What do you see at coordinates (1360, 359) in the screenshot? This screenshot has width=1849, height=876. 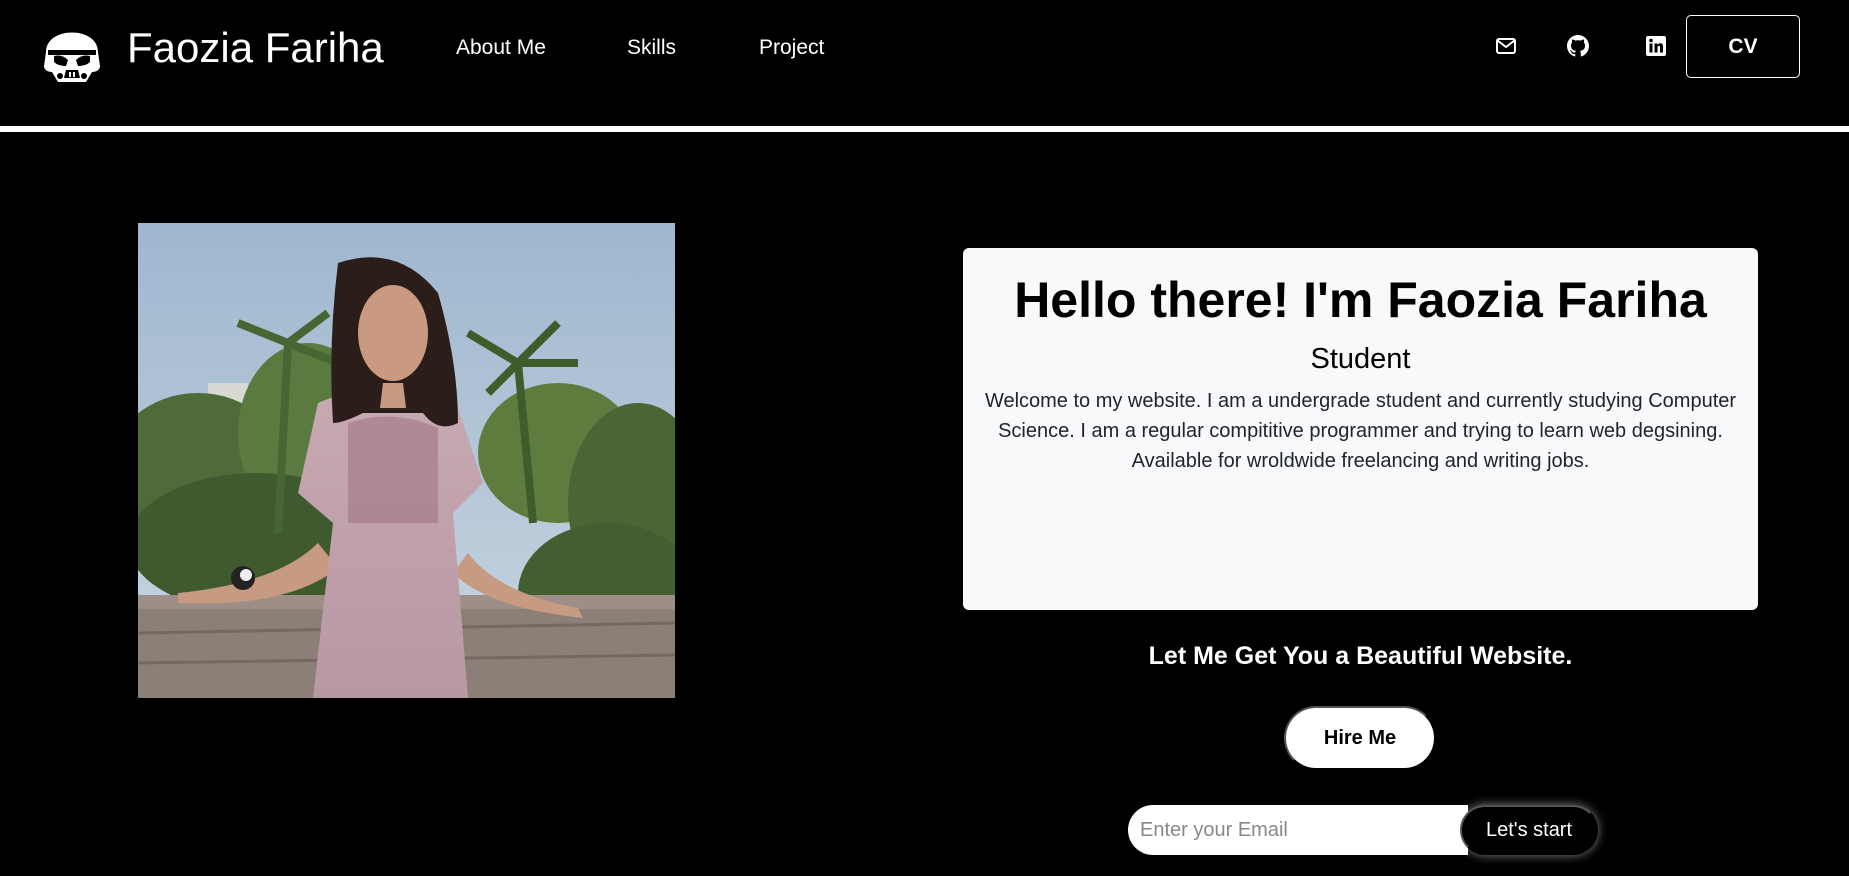 I see `intro-subtitle: Student` at bounding box center [1360, 359].